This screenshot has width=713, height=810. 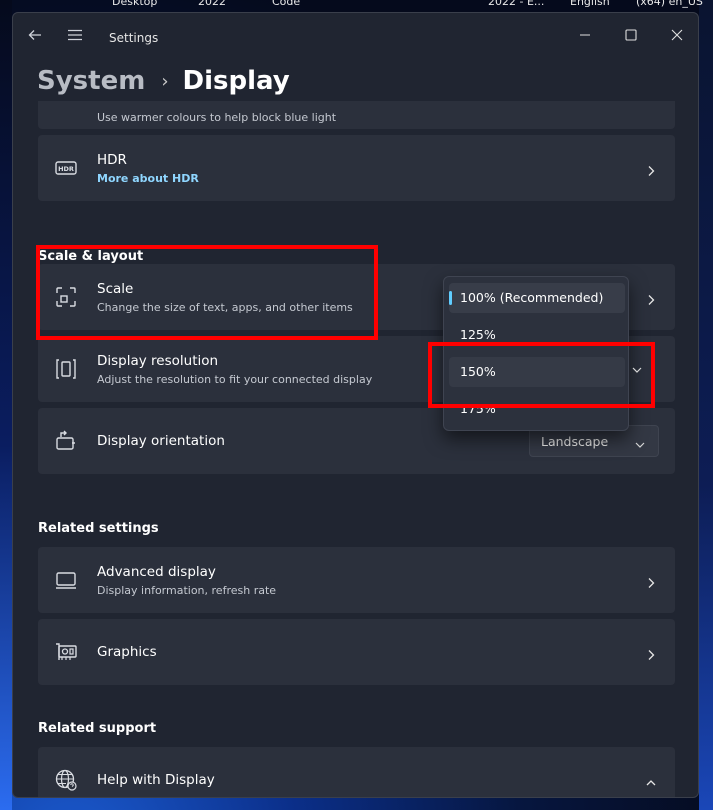 What do you see at coordinates (158, 361) in the screenshot?
I see `resolution-title: Display resolution` at bounding box center [158, 361].